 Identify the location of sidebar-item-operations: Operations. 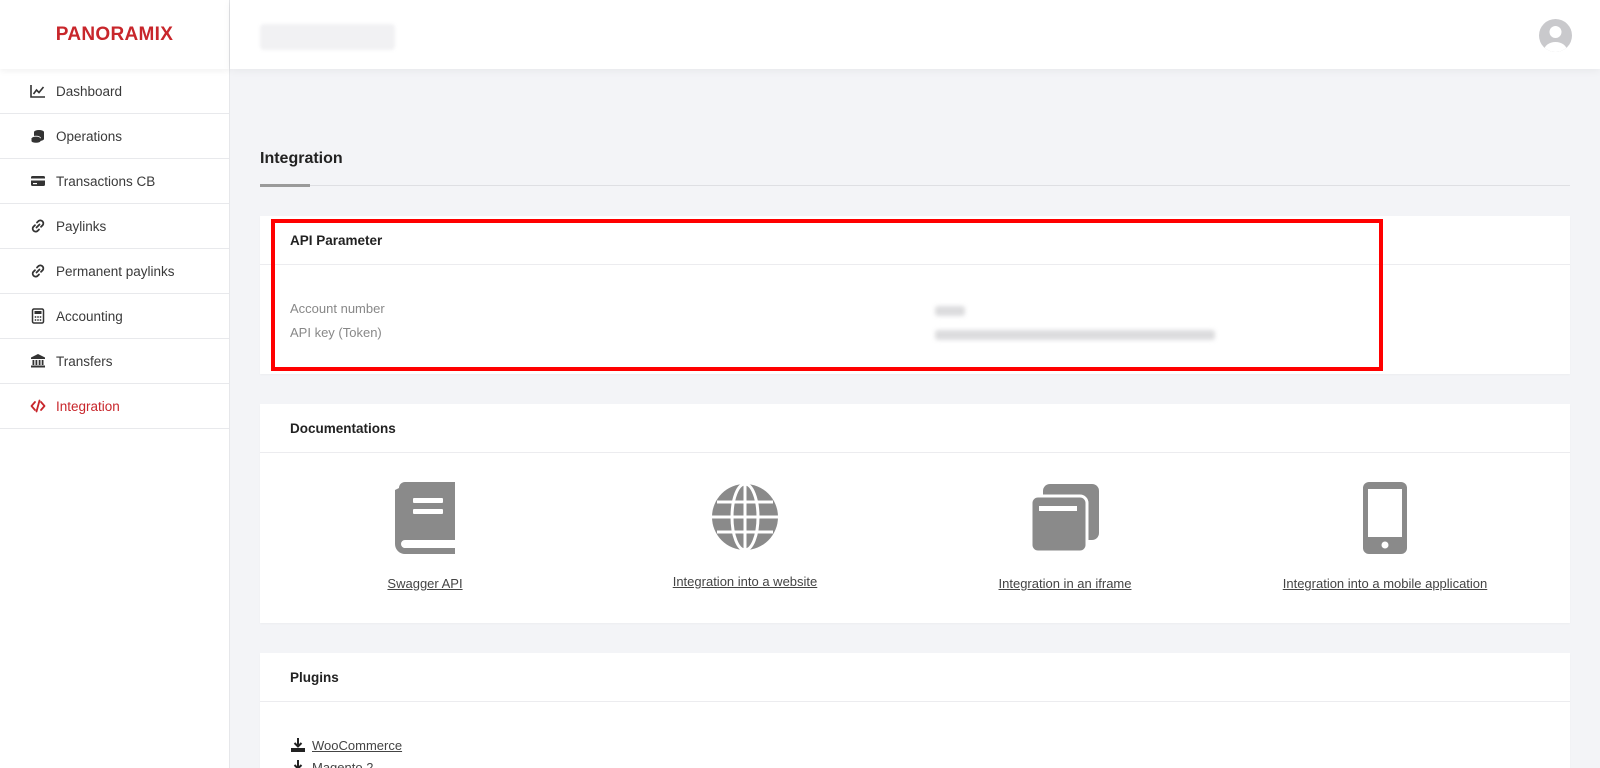
(114, 136).